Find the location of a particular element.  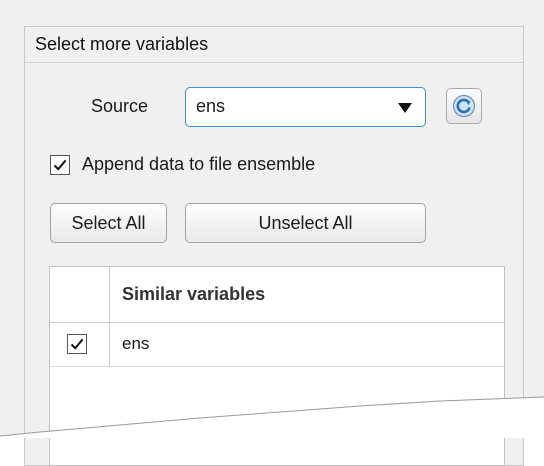

panel-title-divider is located at coordinates (274, 62).